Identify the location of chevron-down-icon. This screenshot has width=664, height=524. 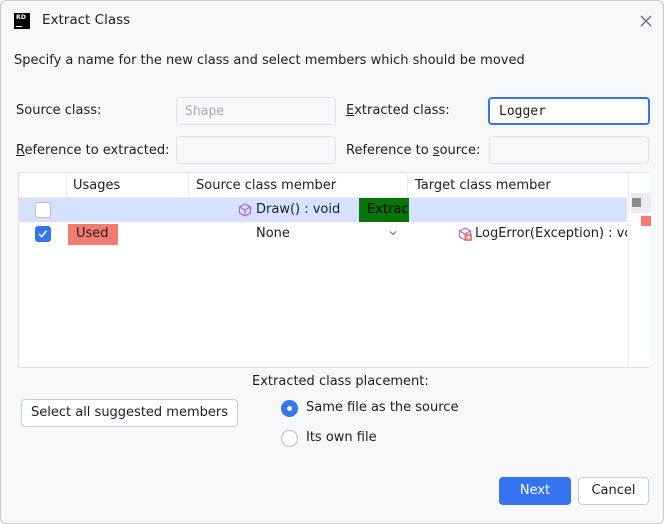
(393, 233).